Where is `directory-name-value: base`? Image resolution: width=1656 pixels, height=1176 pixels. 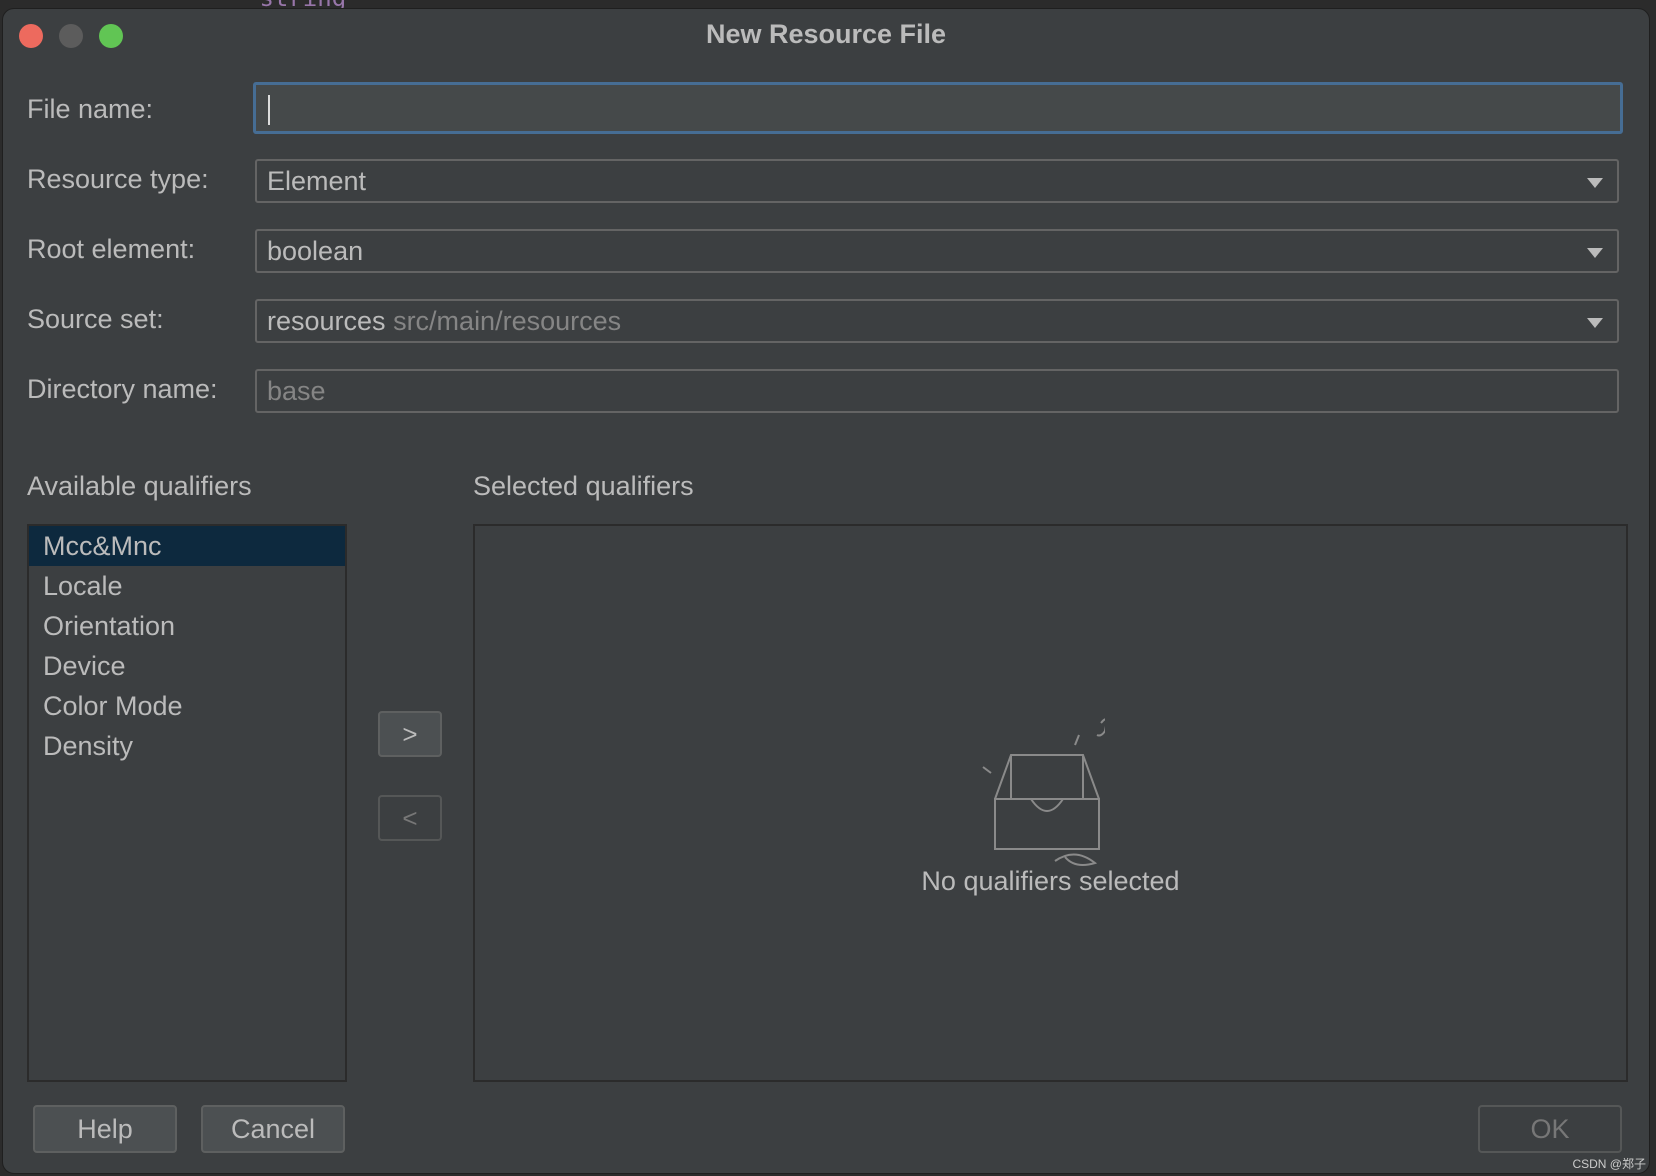
directory-name-value: base is located at coordinates (296, 391).